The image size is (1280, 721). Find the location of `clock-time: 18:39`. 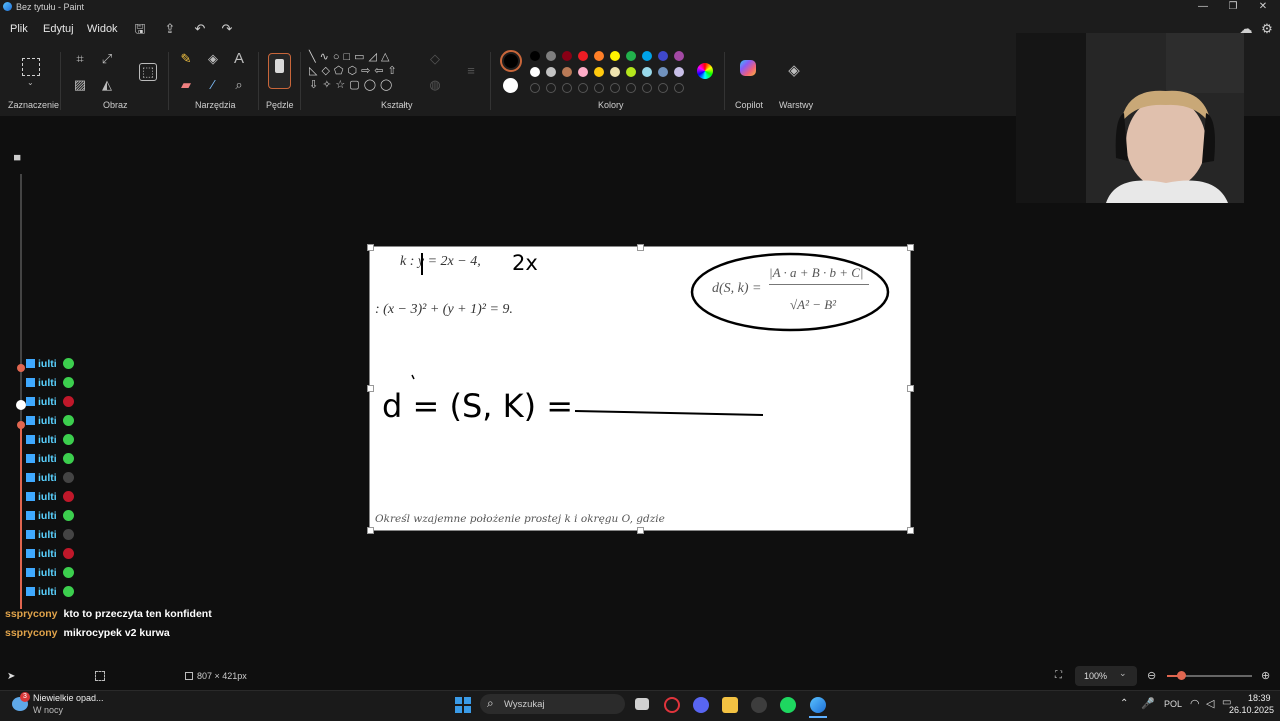

clock-time: 18:39 is located at coordinates (1259, 698).